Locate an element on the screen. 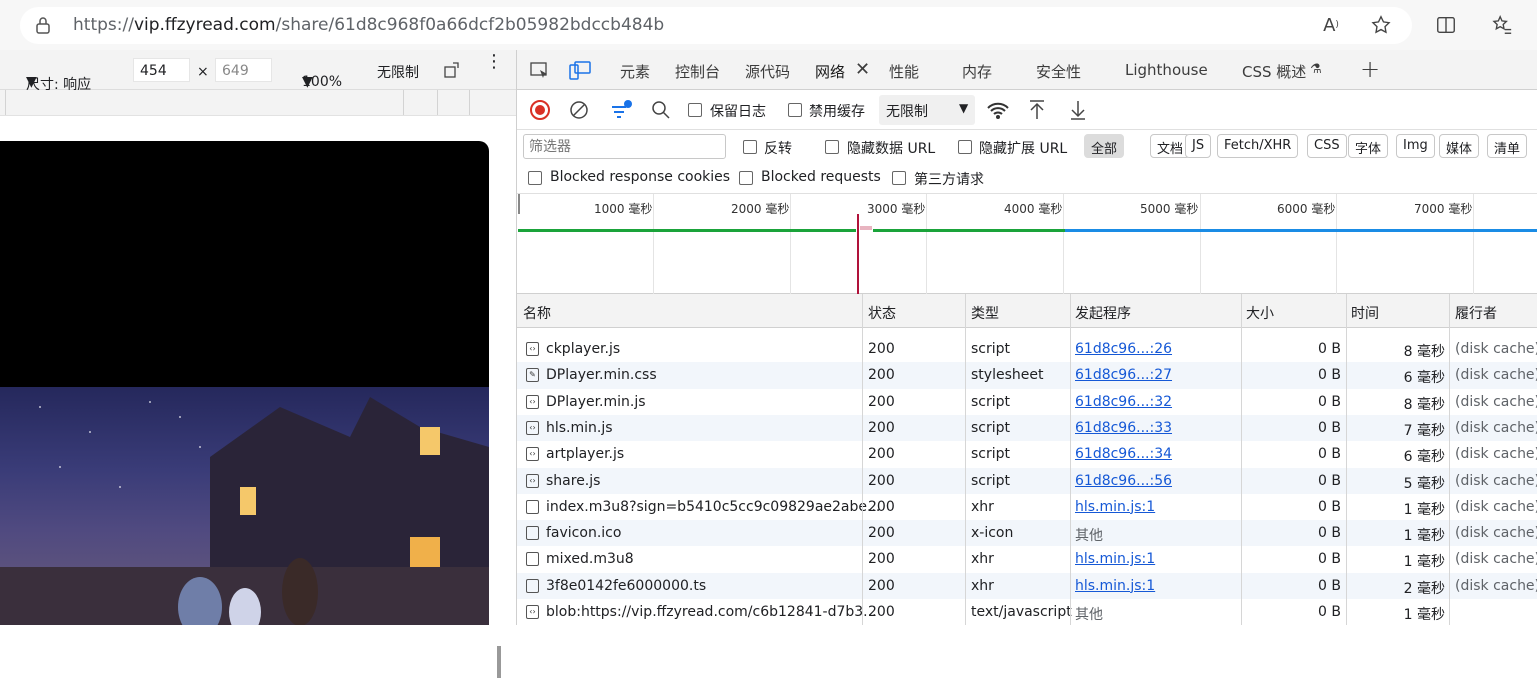 This screenshot has height=678, width=1537. filter-css-button: CSS is located at coordinates (1327, 146).